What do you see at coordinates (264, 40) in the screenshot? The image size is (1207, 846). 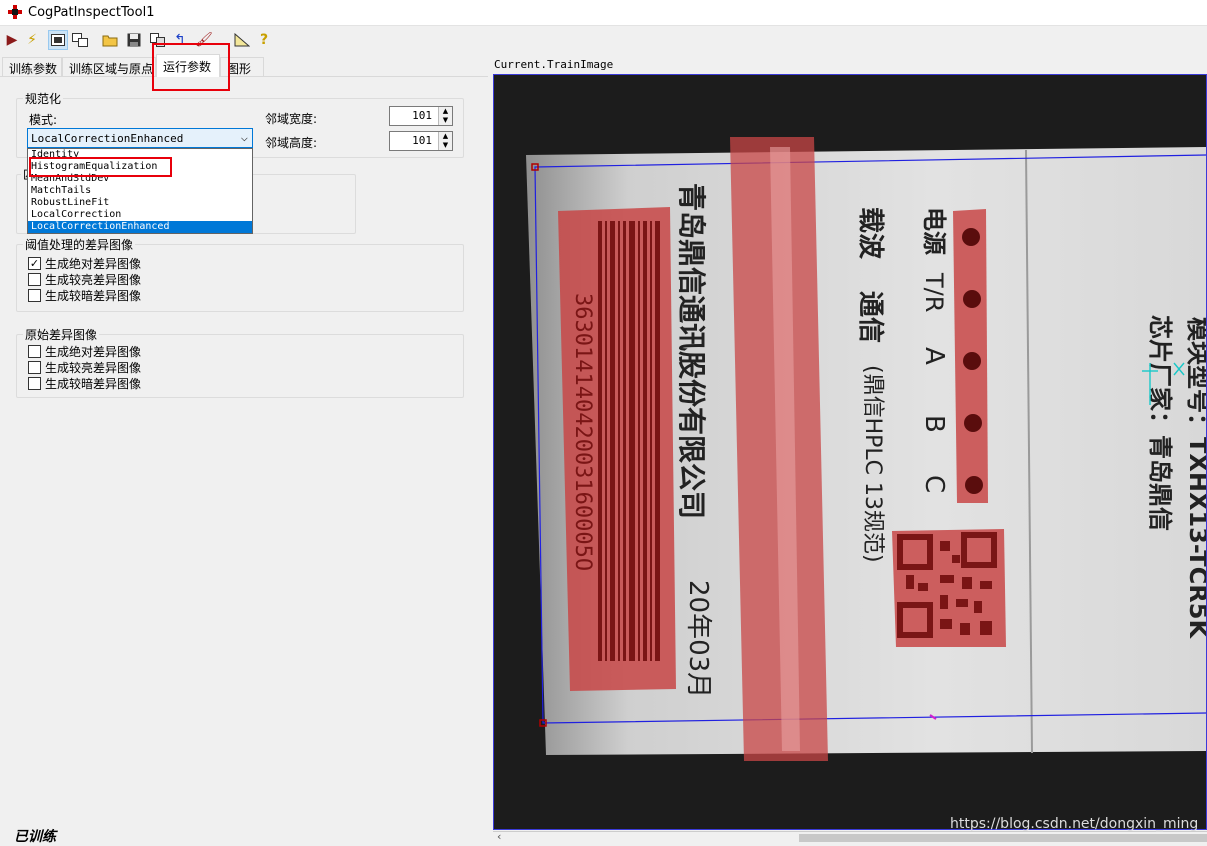 I see `help-icon: ?` at bounding box center [264, 40].